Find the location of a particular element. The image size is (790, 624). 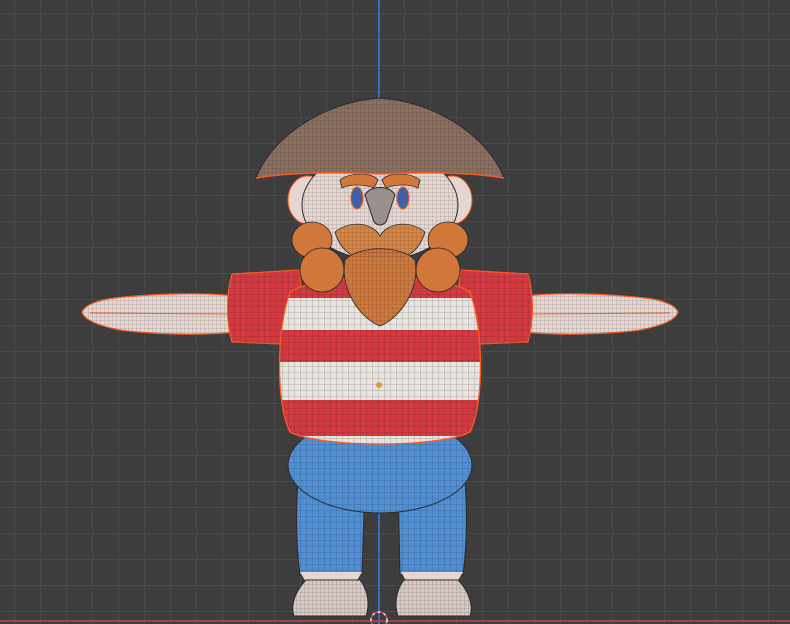

pirate-hat is located at coordinates (380, 138).